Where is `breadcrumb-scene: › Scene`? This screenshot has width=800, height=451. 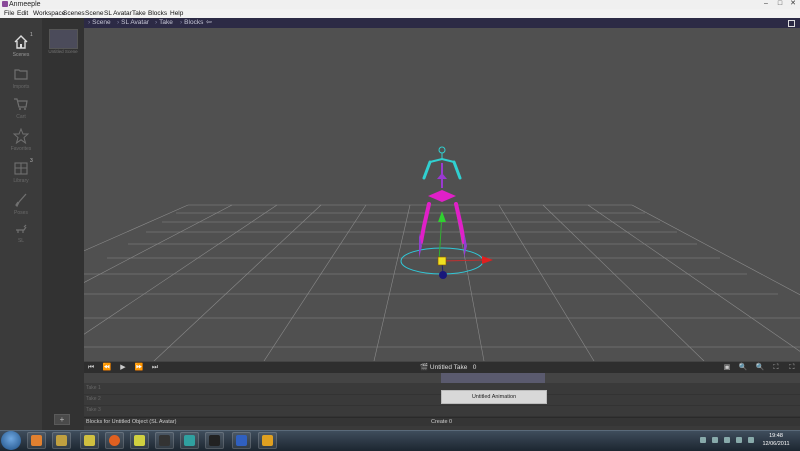 breadcrumb-scene: › Scene is located at coordinates (99, 23).